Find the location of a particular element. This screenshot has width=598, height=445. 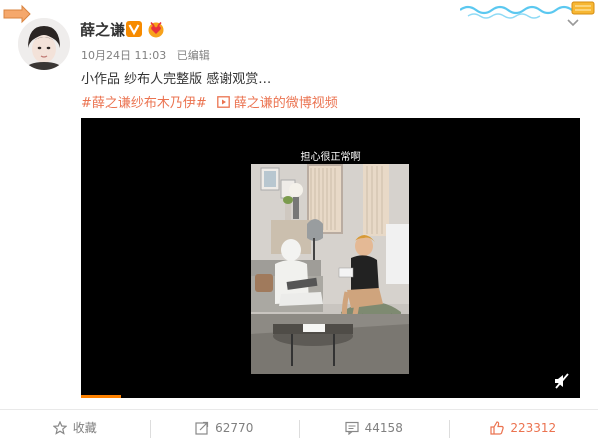

favorite-label: 收藏 is located at coordinates (84, 428).